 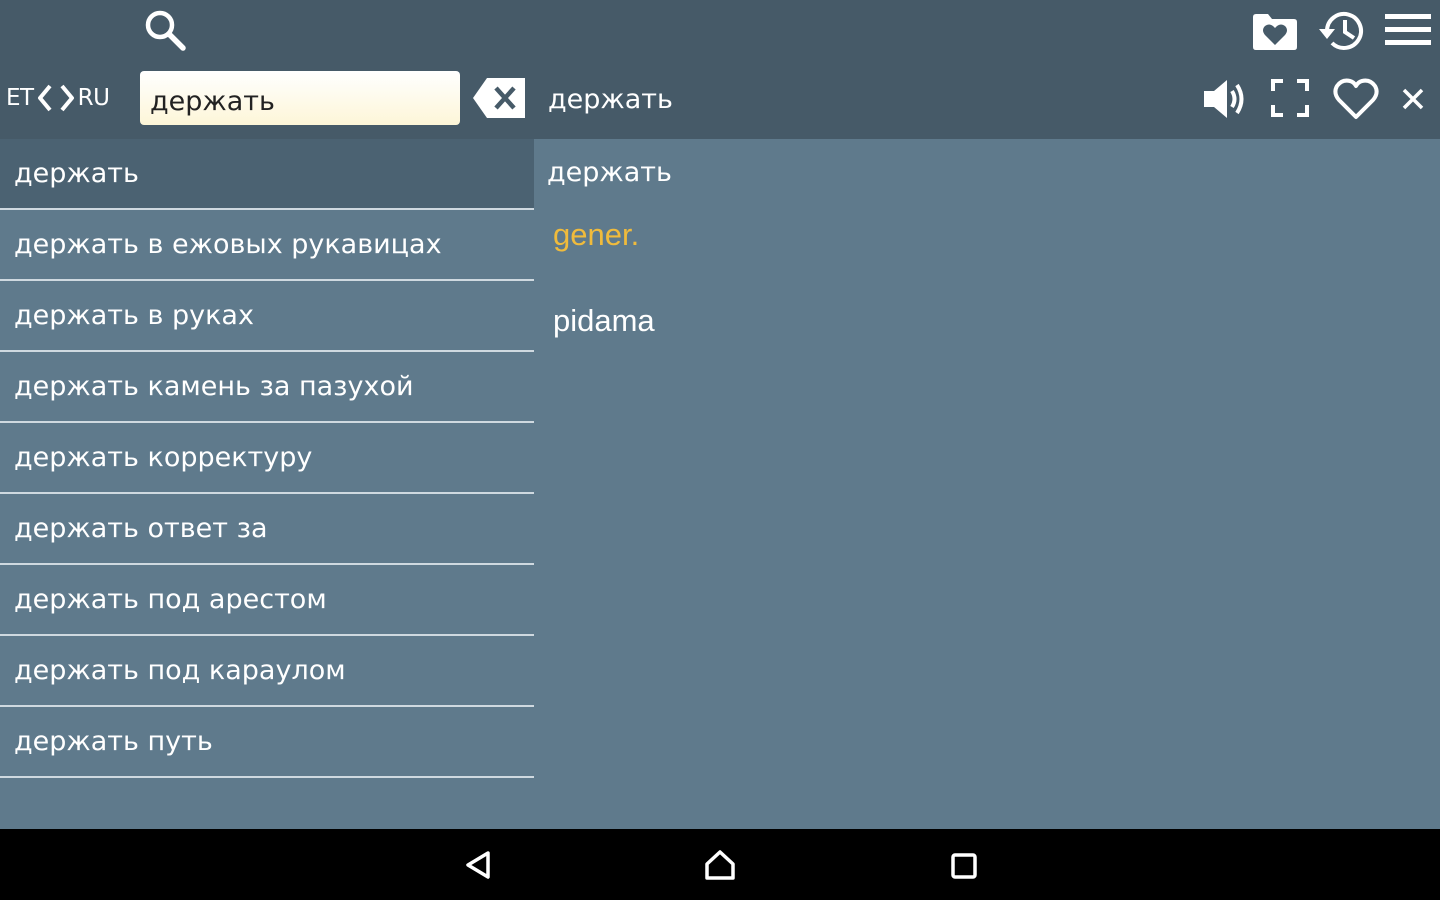 What do you see at coordinates (1342, 31) in the screenshot?
I see `history-icon` at bounding box center [1342, 31].